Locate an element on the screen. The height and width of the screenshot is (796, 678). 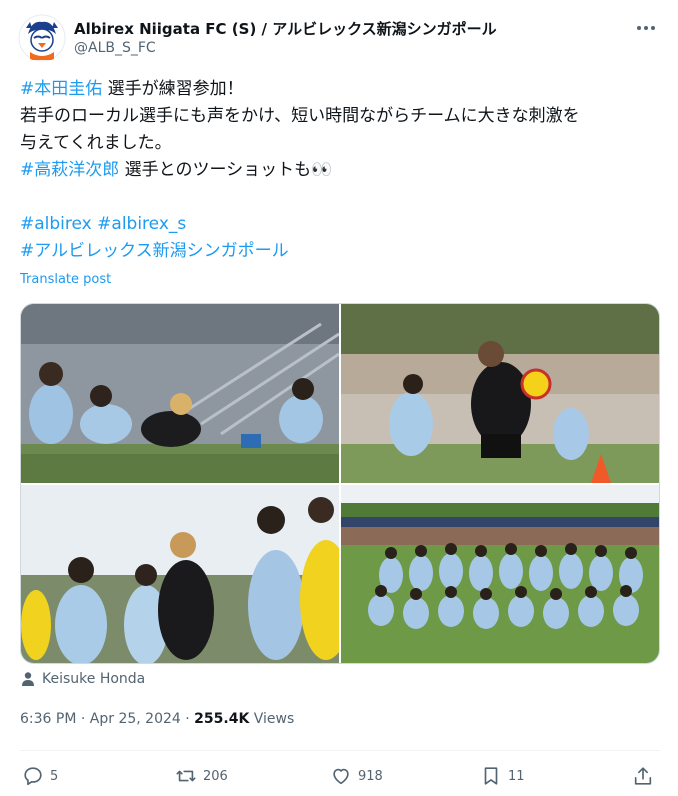
share-icon is located at coordinates (643, 776).